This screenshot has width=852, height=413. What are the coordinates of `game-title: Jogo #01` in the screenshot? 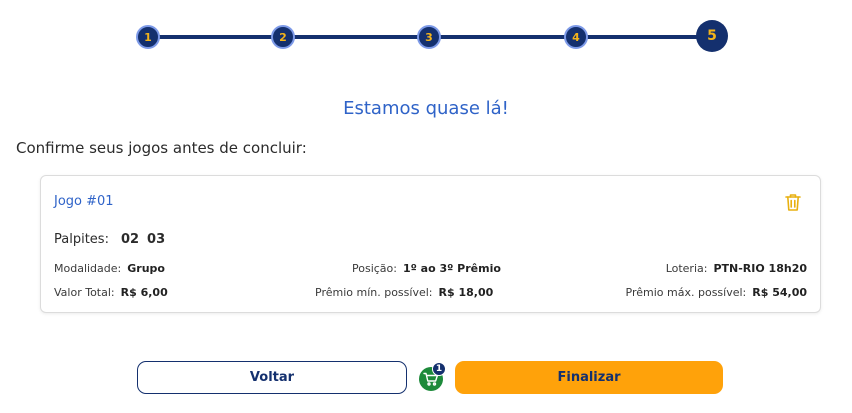 It's located at (84, 201).